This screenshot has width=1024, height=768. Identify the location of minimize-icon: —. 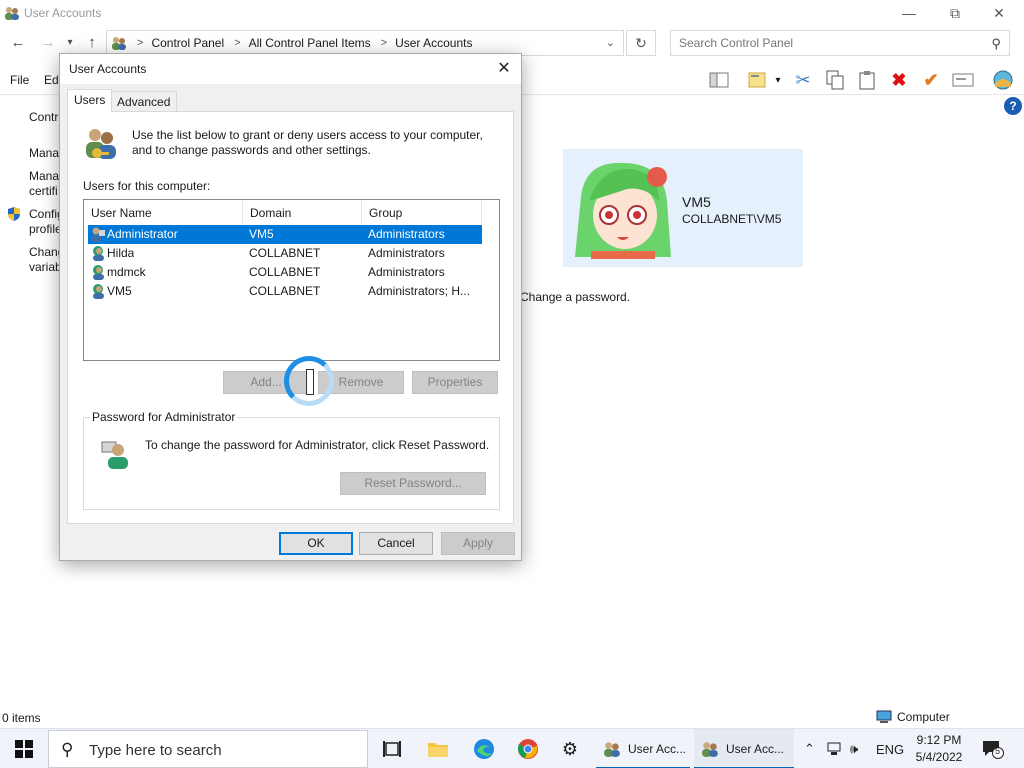
(909, 13).